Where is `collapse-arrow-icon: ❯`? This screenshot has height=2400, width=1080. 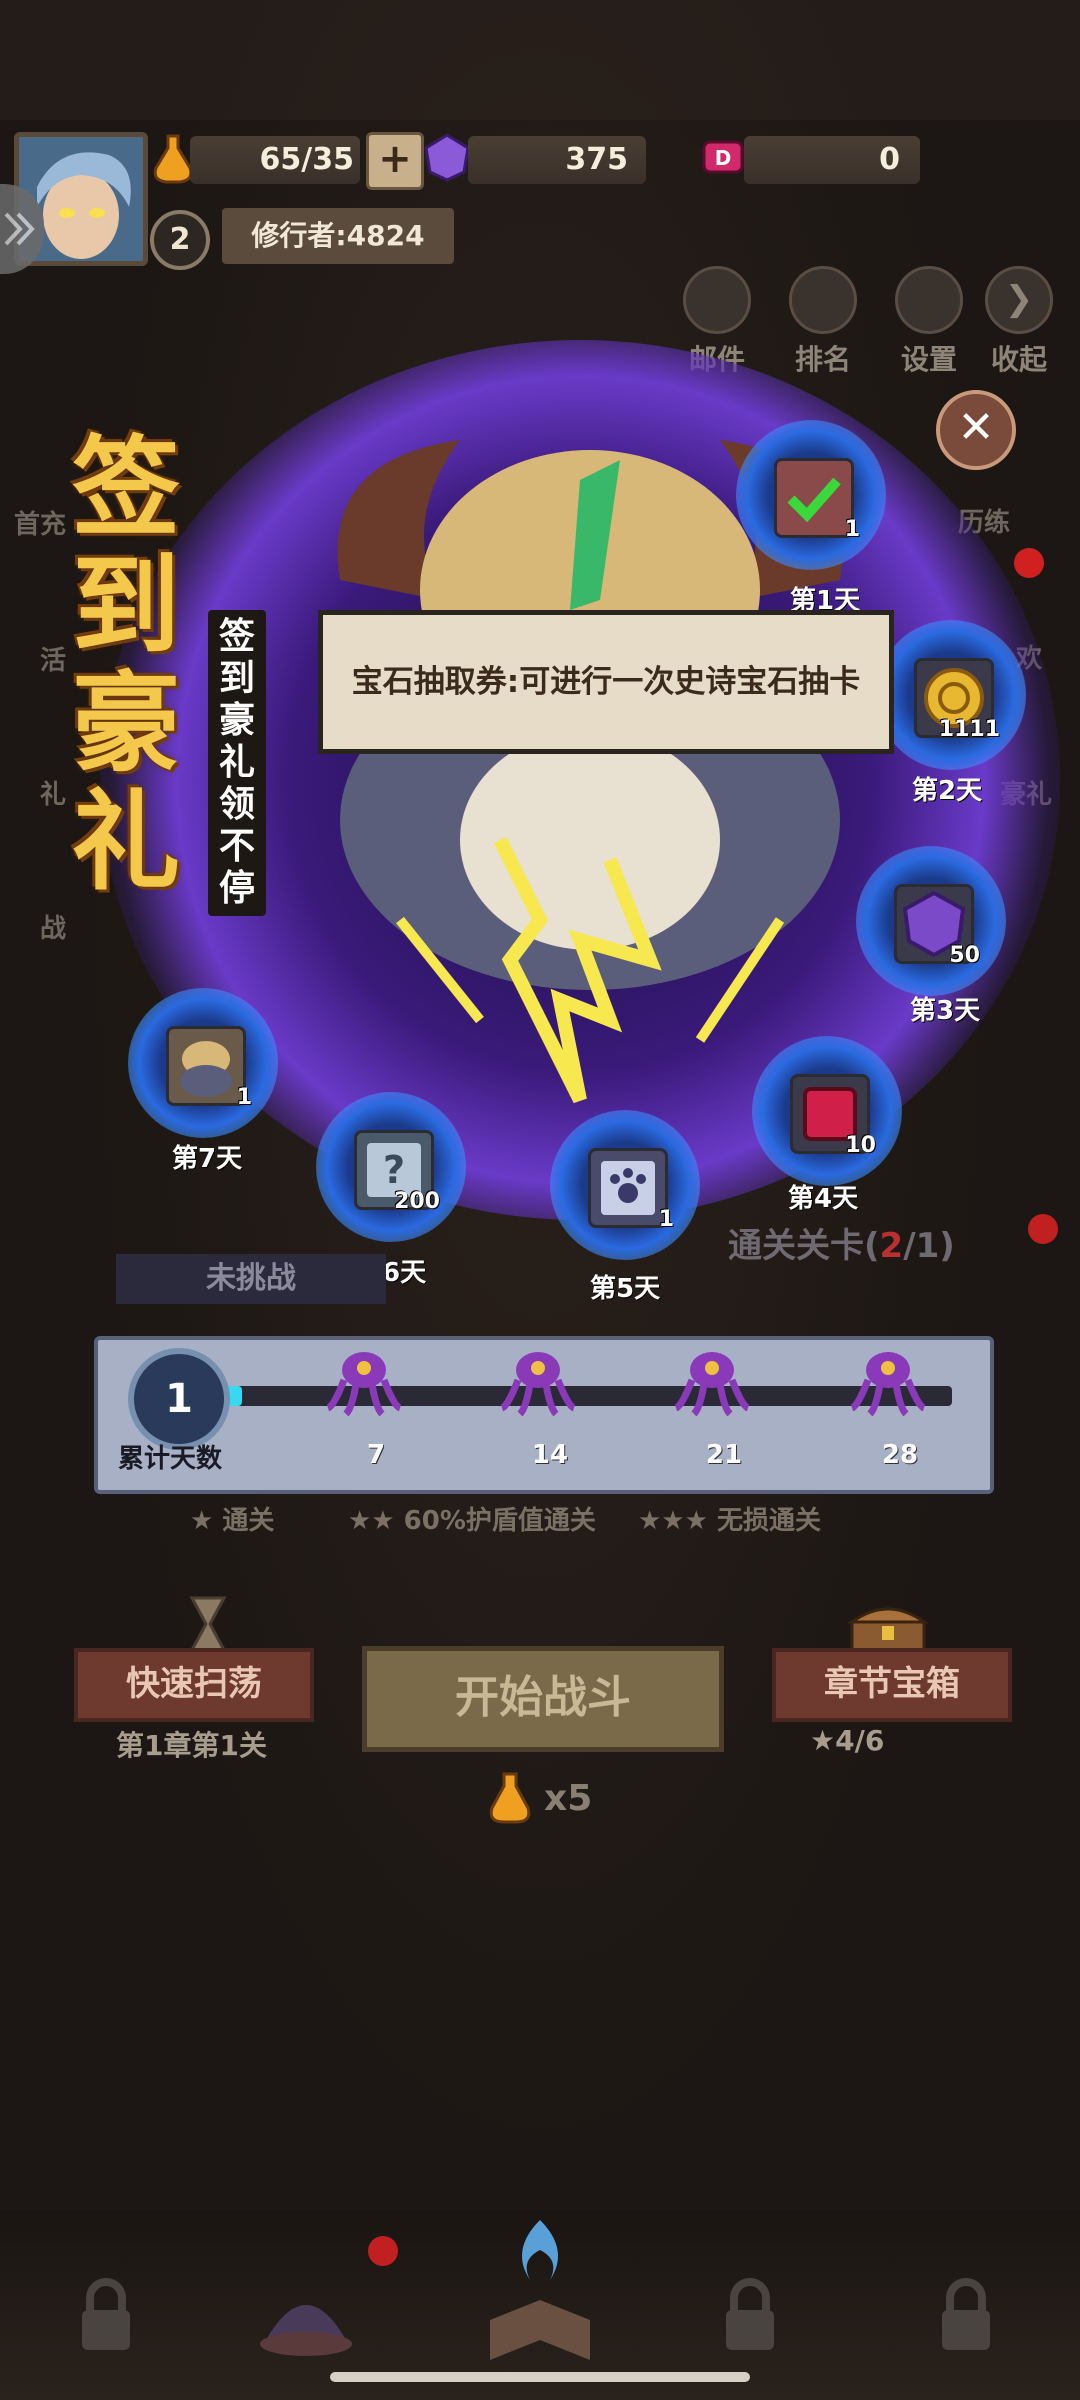 collapse-arrow-icon: ❯ is located at coordinates (1019, 300).